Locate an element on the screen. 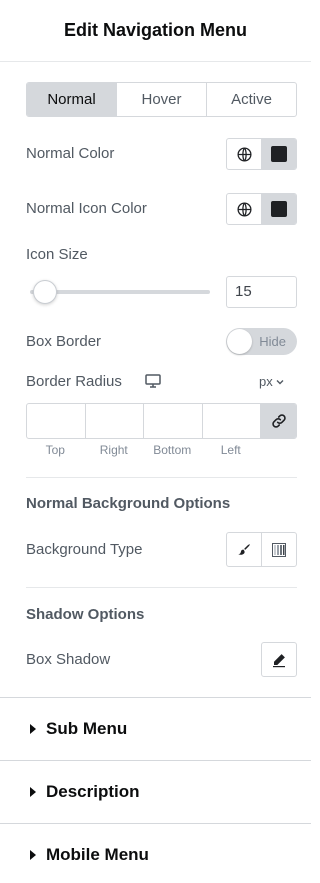 This screenshot has width=320, height=883. accordion-mobile-menu: Mobile Menu is located at coordinates (155, 853).